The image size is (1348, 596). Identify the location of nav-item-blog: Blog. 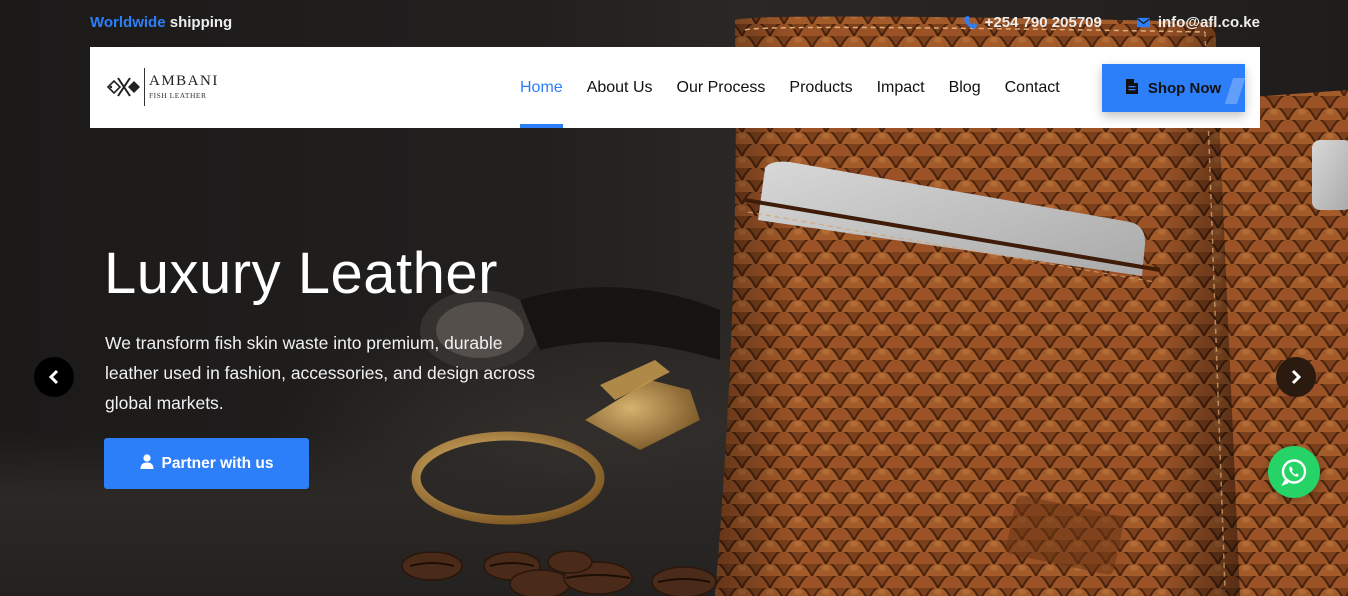
(965, 87).